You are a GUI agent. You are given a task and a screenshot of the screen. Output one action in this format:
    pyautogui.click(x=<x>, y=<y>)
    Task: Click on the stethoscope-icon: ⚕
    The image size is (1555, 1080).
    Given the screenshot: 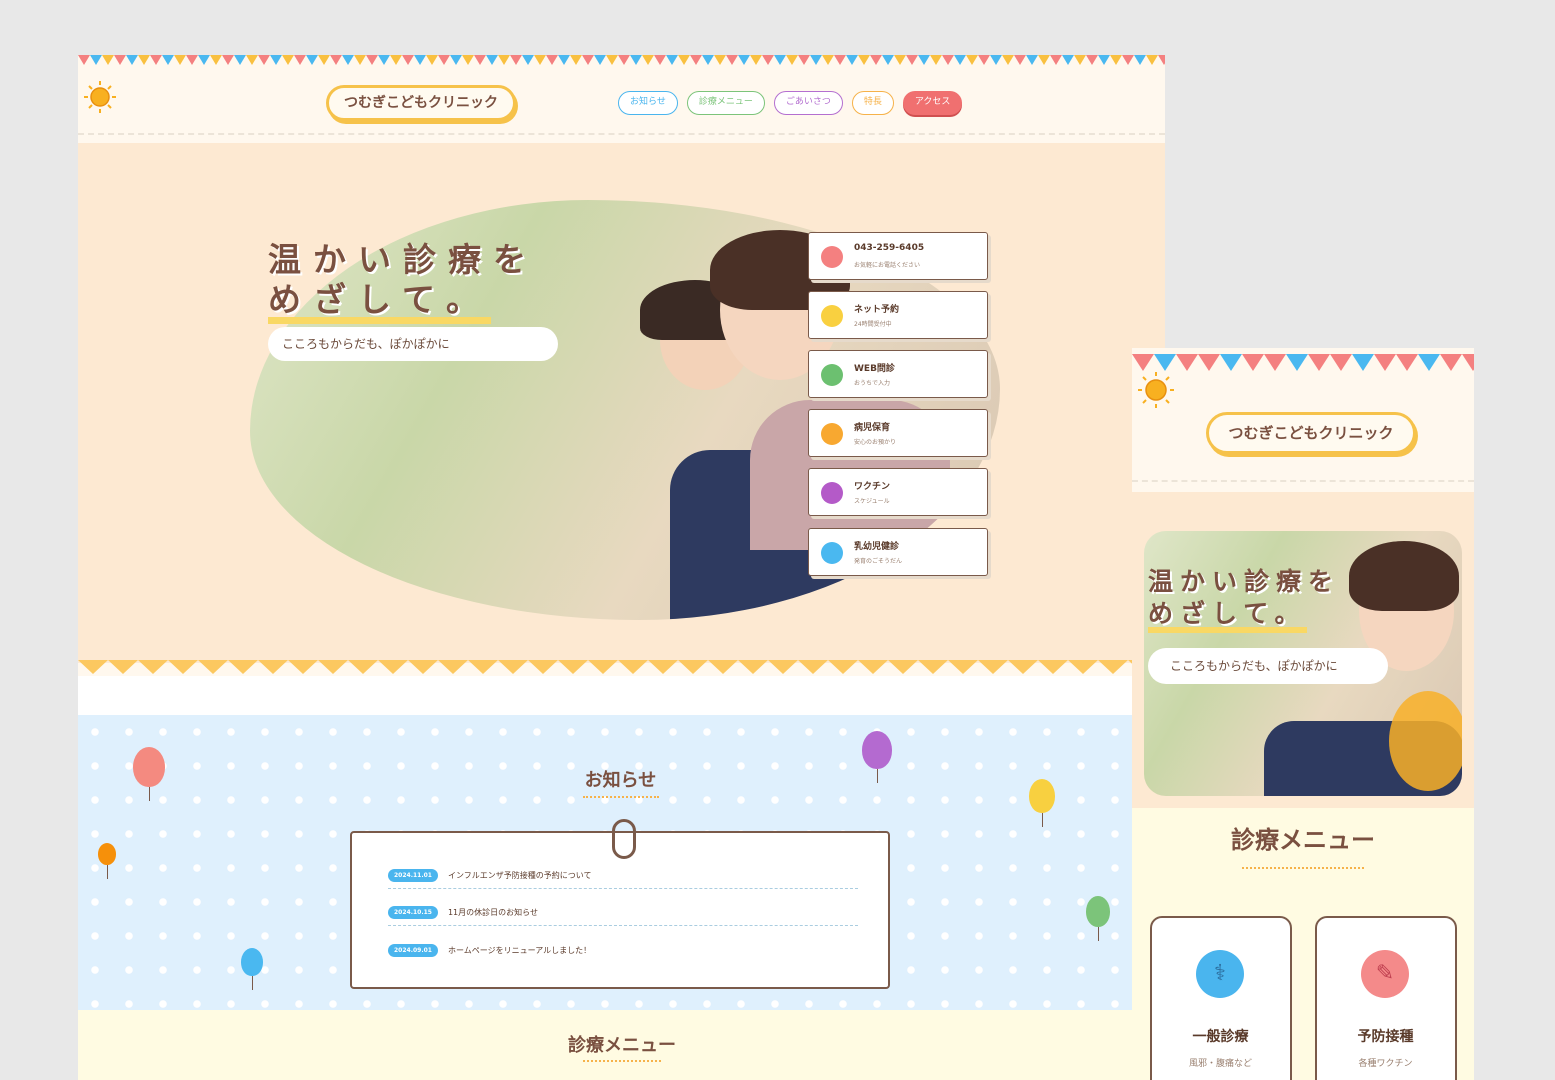 What is the action you would take?
    pyautogui.click(x=1220, y=974)
    